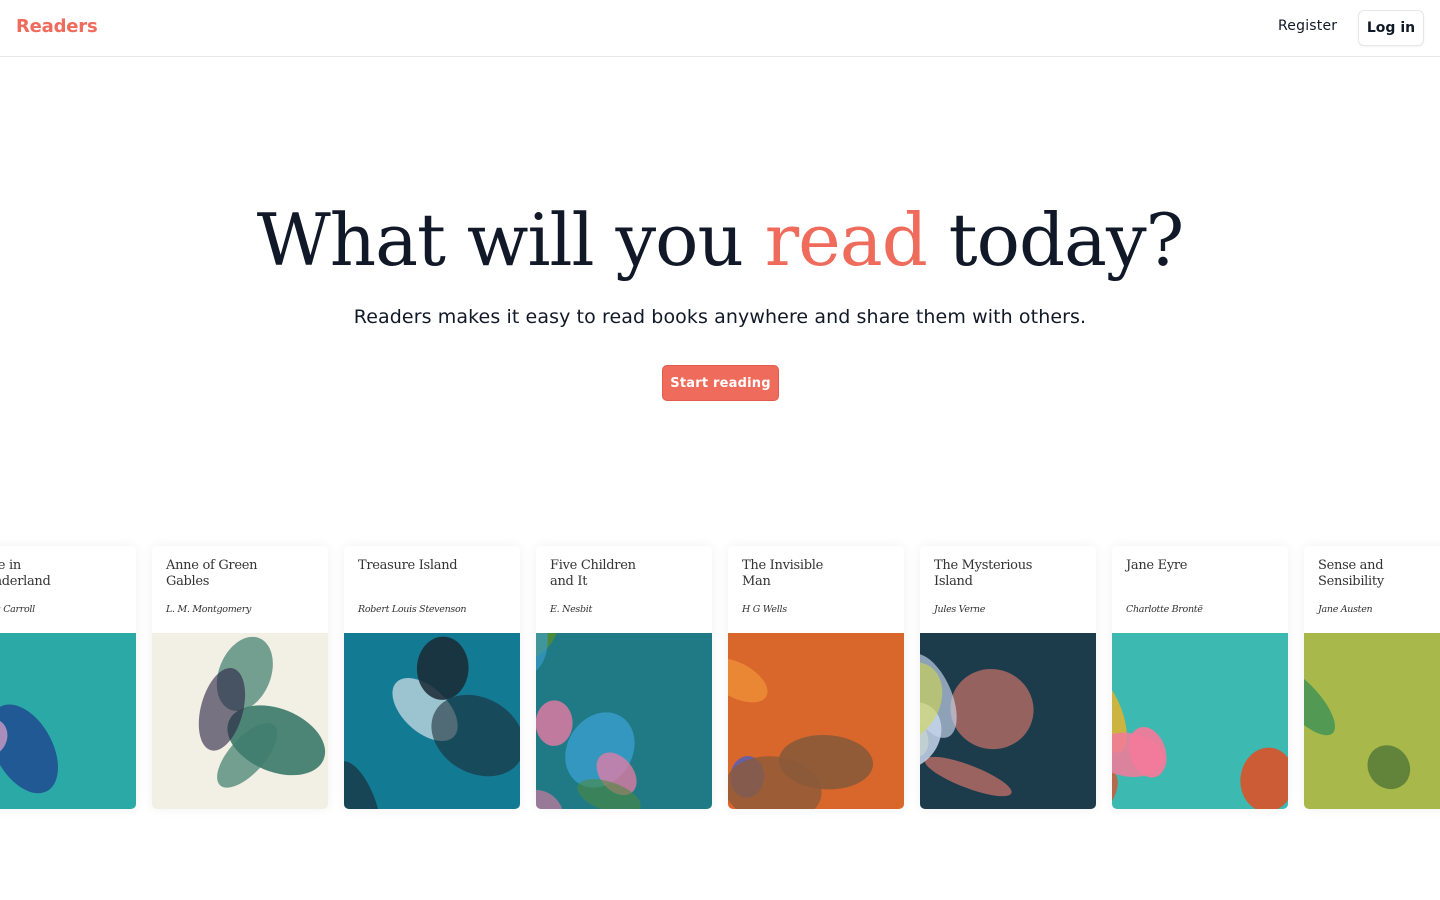  I want to click on book-author: H G Wells, so click(764, 609).